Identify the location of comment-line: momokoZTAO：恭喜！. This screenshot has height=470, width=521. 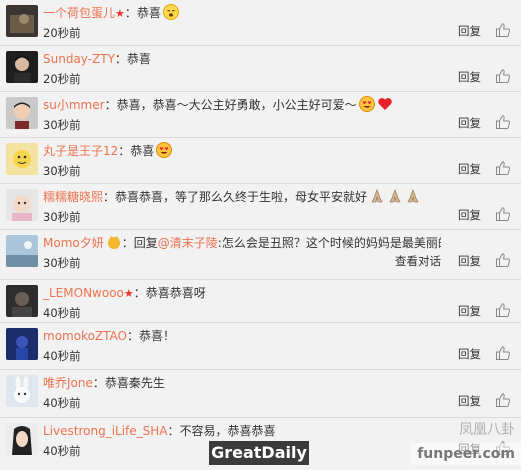
(242, 336).